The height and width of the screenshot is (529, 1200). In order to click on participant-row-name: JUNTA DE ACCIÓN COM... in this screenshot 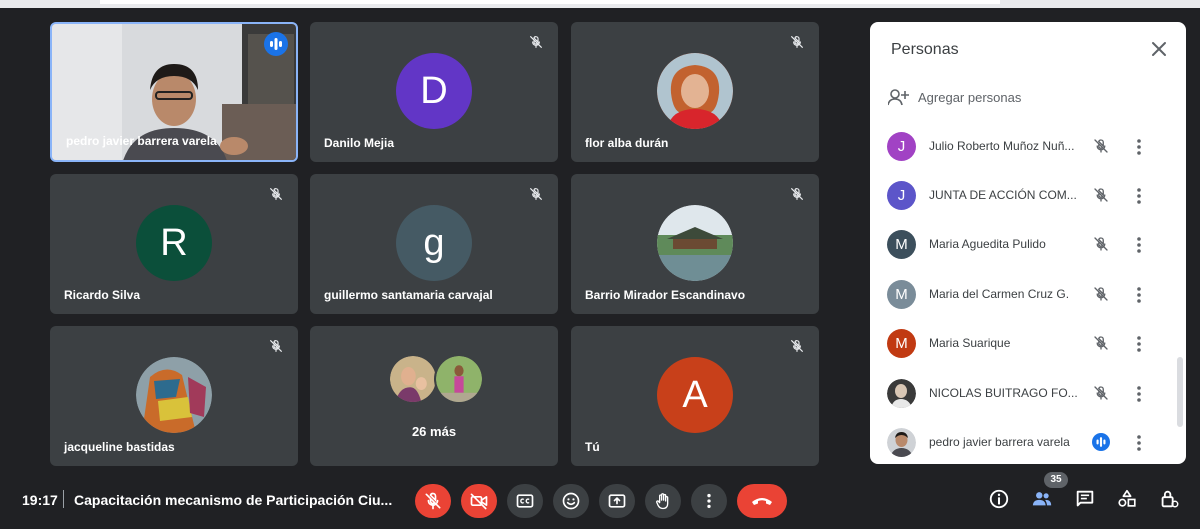, I will do `click(1003, 195)`.